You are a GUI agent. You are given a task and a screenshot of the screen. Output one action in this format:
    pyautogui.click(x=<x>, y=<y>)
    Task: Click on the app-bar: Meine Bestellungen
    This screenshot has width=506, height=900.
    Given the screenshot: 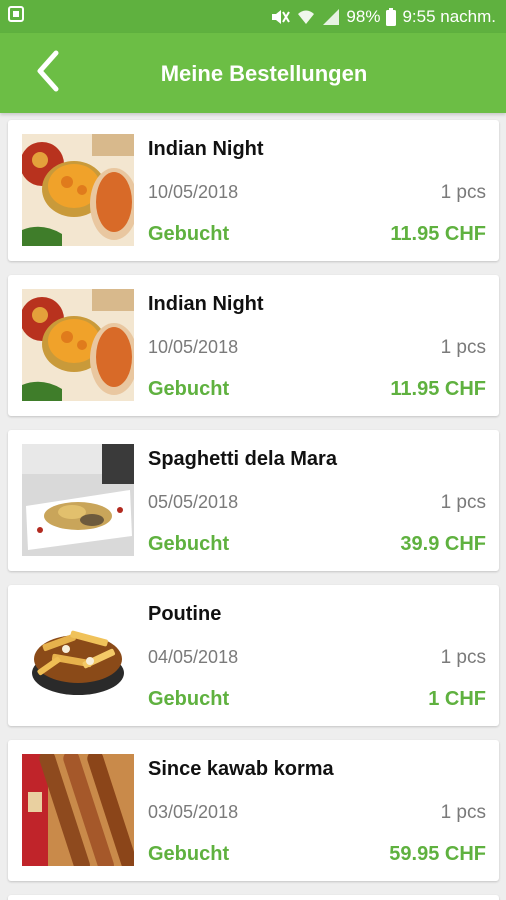 What is the action you would take?
    pyautogui.click(x=253, y=73)
    